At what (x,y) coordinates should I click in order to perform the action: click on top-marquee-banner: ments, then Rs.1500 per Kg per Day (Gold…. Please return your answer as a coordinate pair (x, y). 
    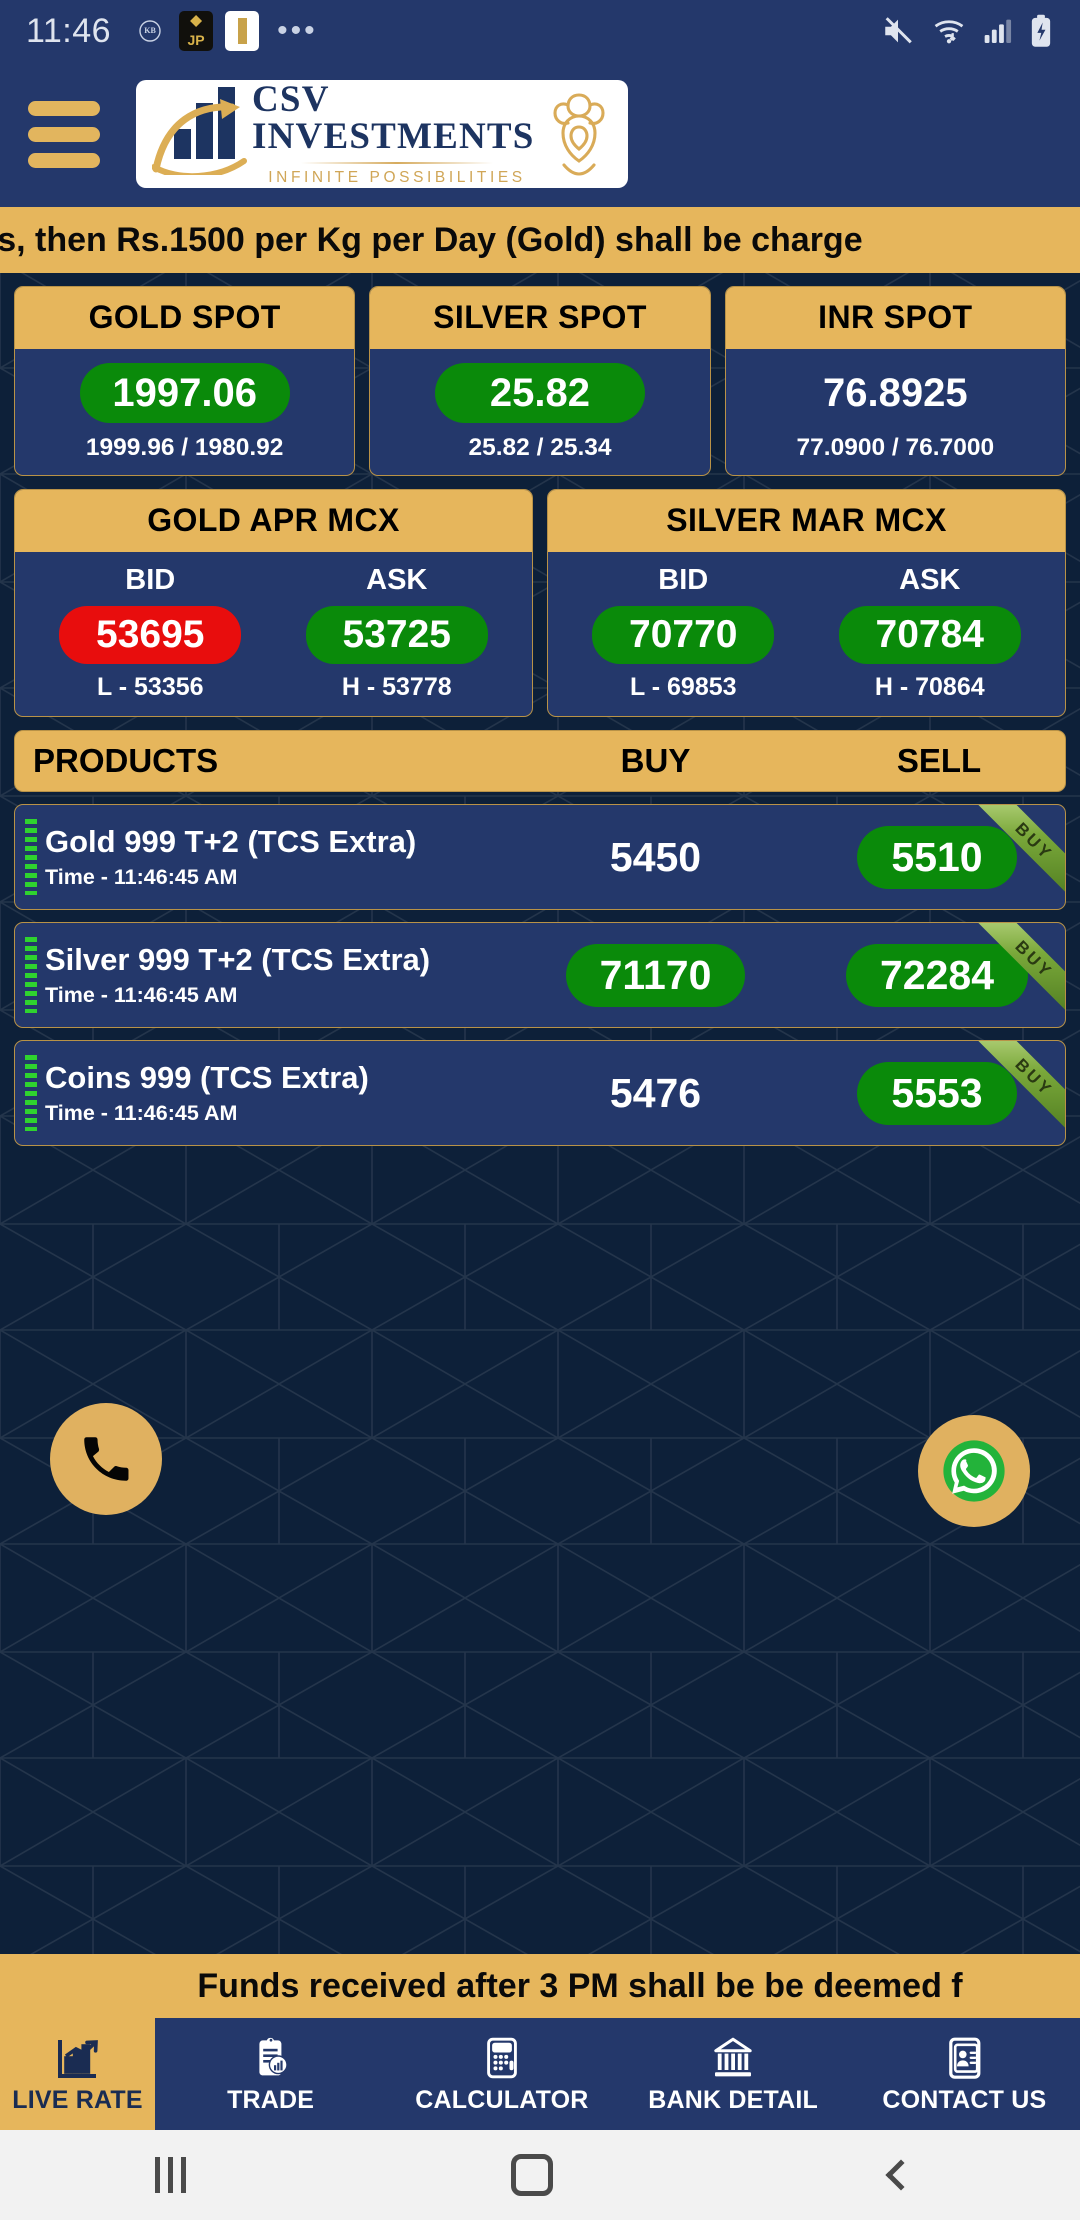
    Looking at the image, I should click on (540, 240).